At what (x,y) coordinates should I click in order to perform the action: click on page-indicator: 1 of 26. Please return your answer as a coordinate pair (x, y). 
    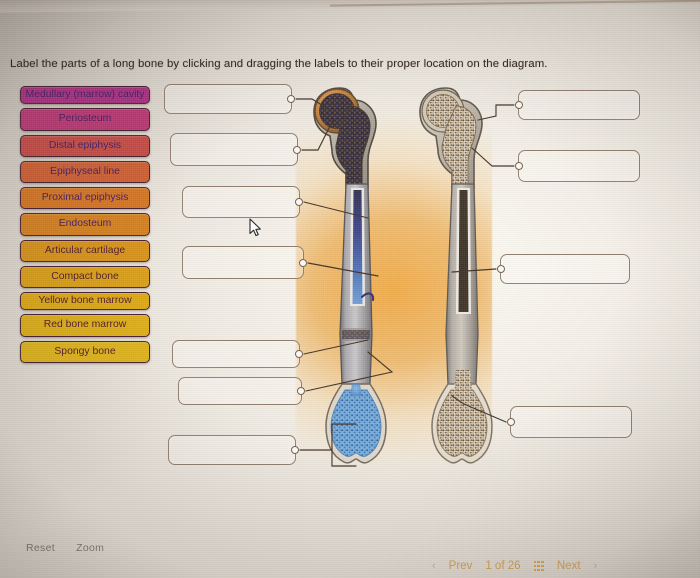
    Looking at the image, I should click on (503, 566).